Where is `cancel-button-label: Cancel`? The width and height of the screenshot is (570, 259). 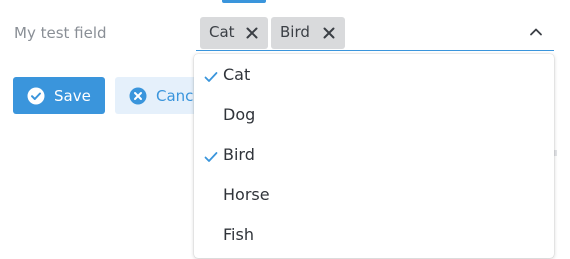
cancel-button-label: Cancel is located at coordinates (175, 95).